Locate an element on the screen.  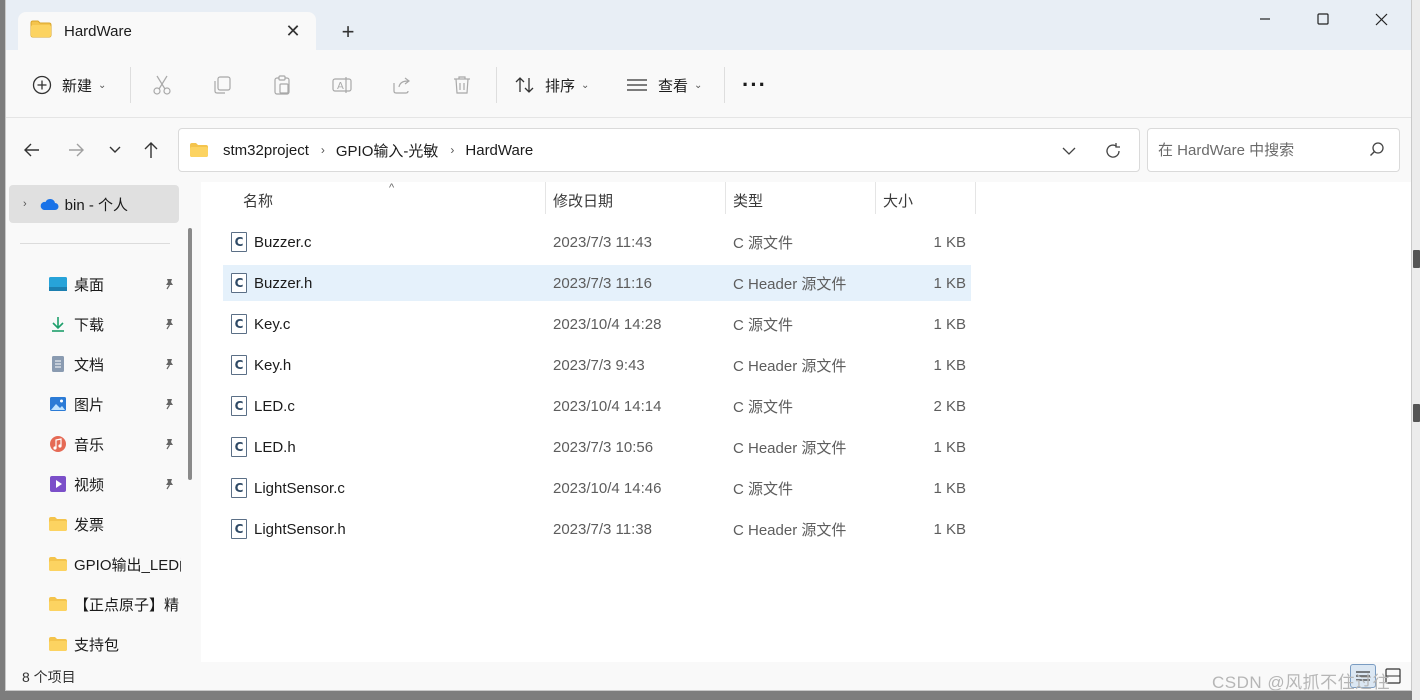
delete-button is located at coordinates (462, 85).